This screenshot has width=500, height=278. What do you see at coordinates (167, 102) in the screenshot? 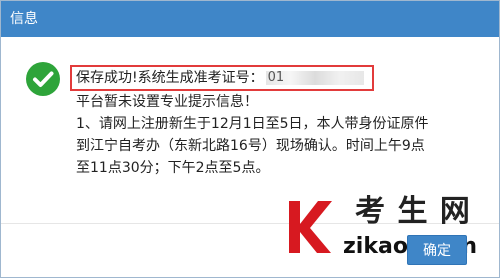
I see `message-line-1: 平台暂未设置专业提示信息！` at bounding box center [167, 102].